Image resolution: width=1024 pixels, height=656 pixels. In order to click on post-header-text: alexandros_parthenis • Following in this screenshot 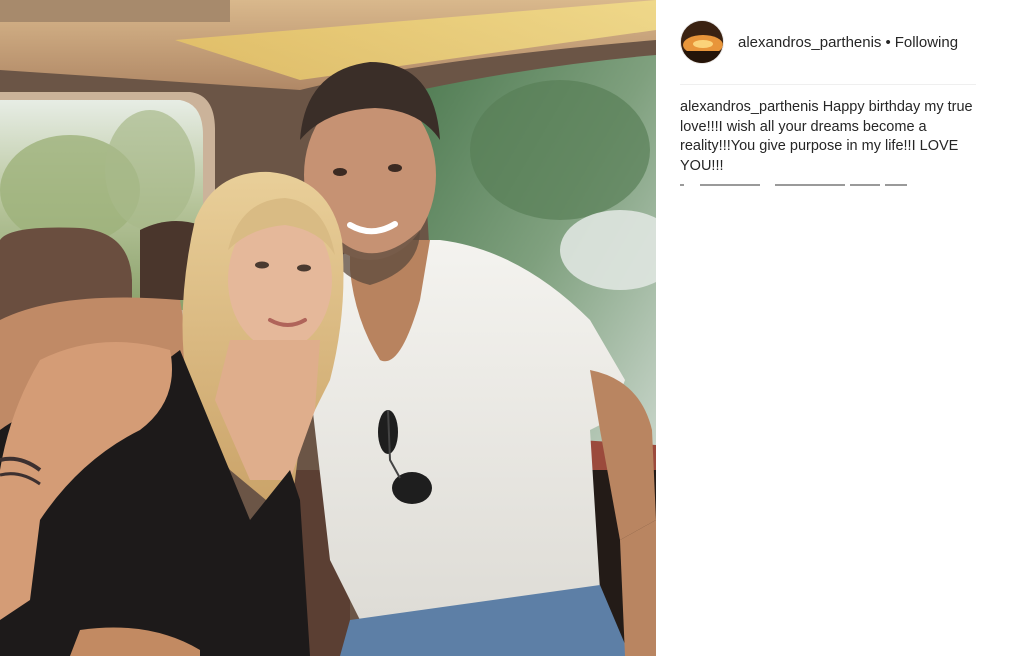, I will do `click(848, 42)`.